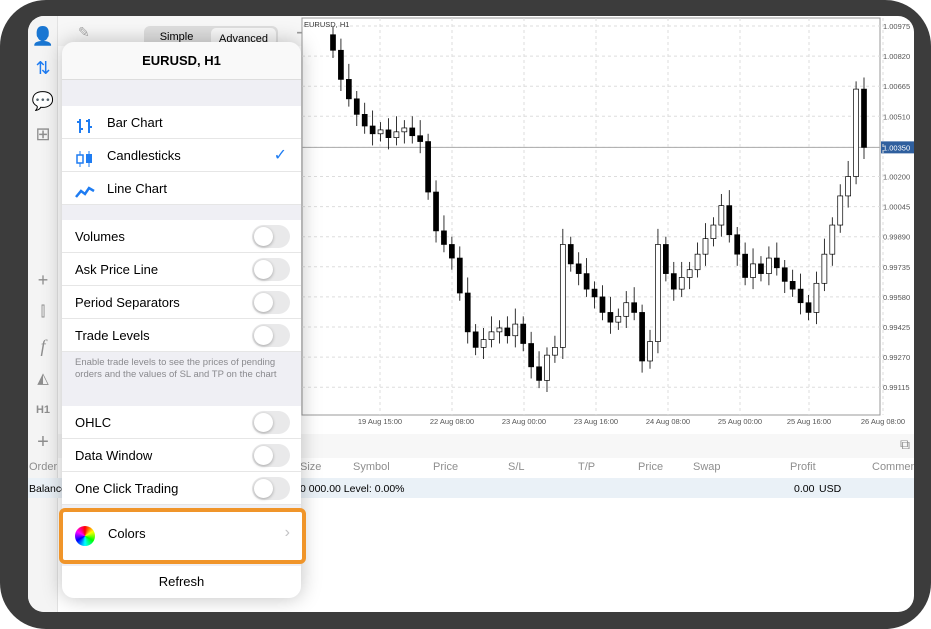  Describe the element at coordinates (181, 302) in the screenshot. I see `setting-period-separators: Period Separators` at that location.